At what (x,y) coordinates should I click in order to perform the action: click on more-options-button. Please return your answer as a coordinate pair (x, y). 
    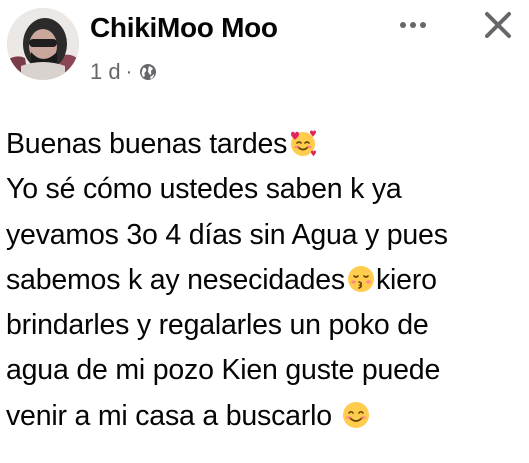
    Looking at the image, I should click on (413, 25).